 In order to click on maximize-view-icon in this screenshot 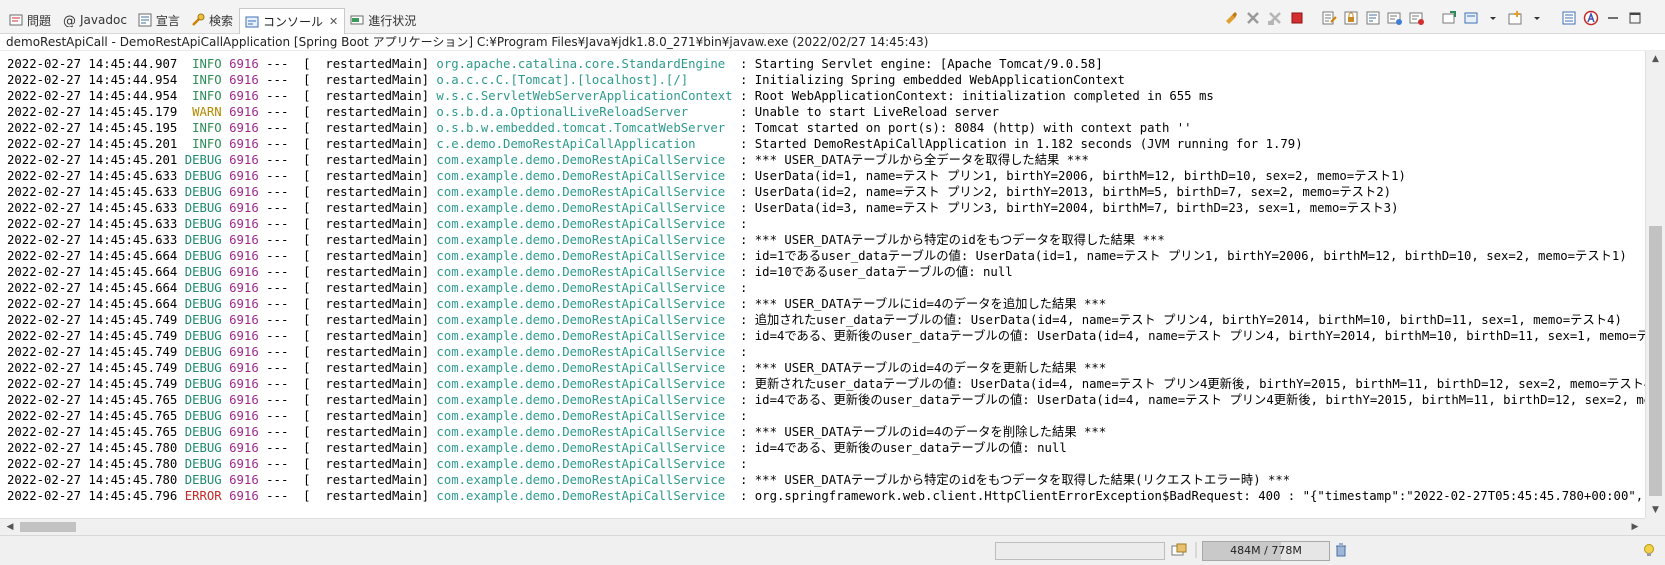, I will do `click(1635, 18)`.